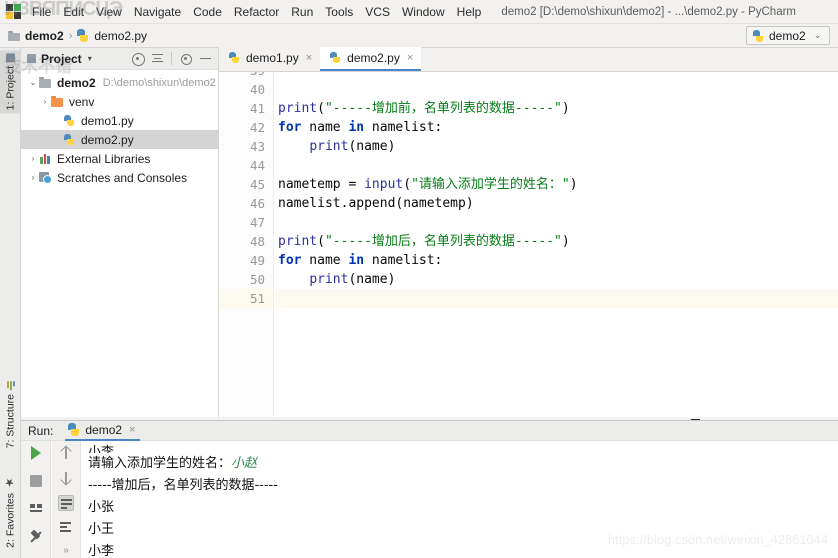  I want to click on scroll-to-end-button, so click(66, 528).